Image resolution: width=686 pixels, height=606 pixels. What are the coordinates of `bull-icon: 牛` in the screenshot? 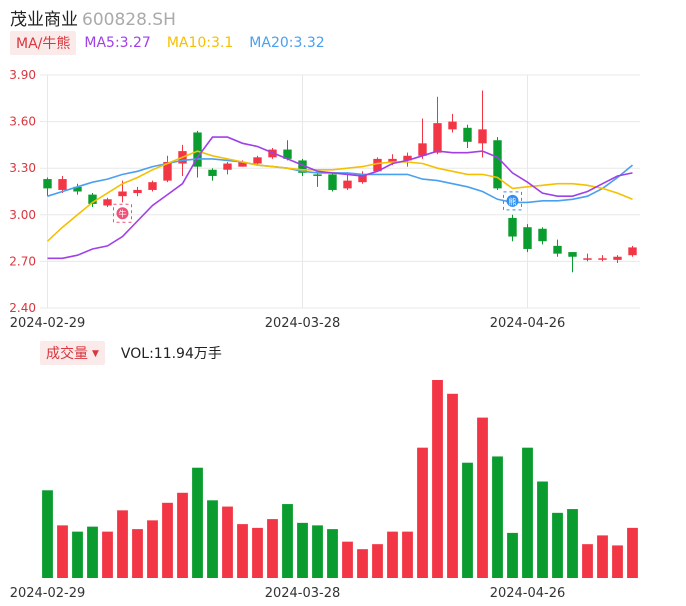 It's located at (122, 213).